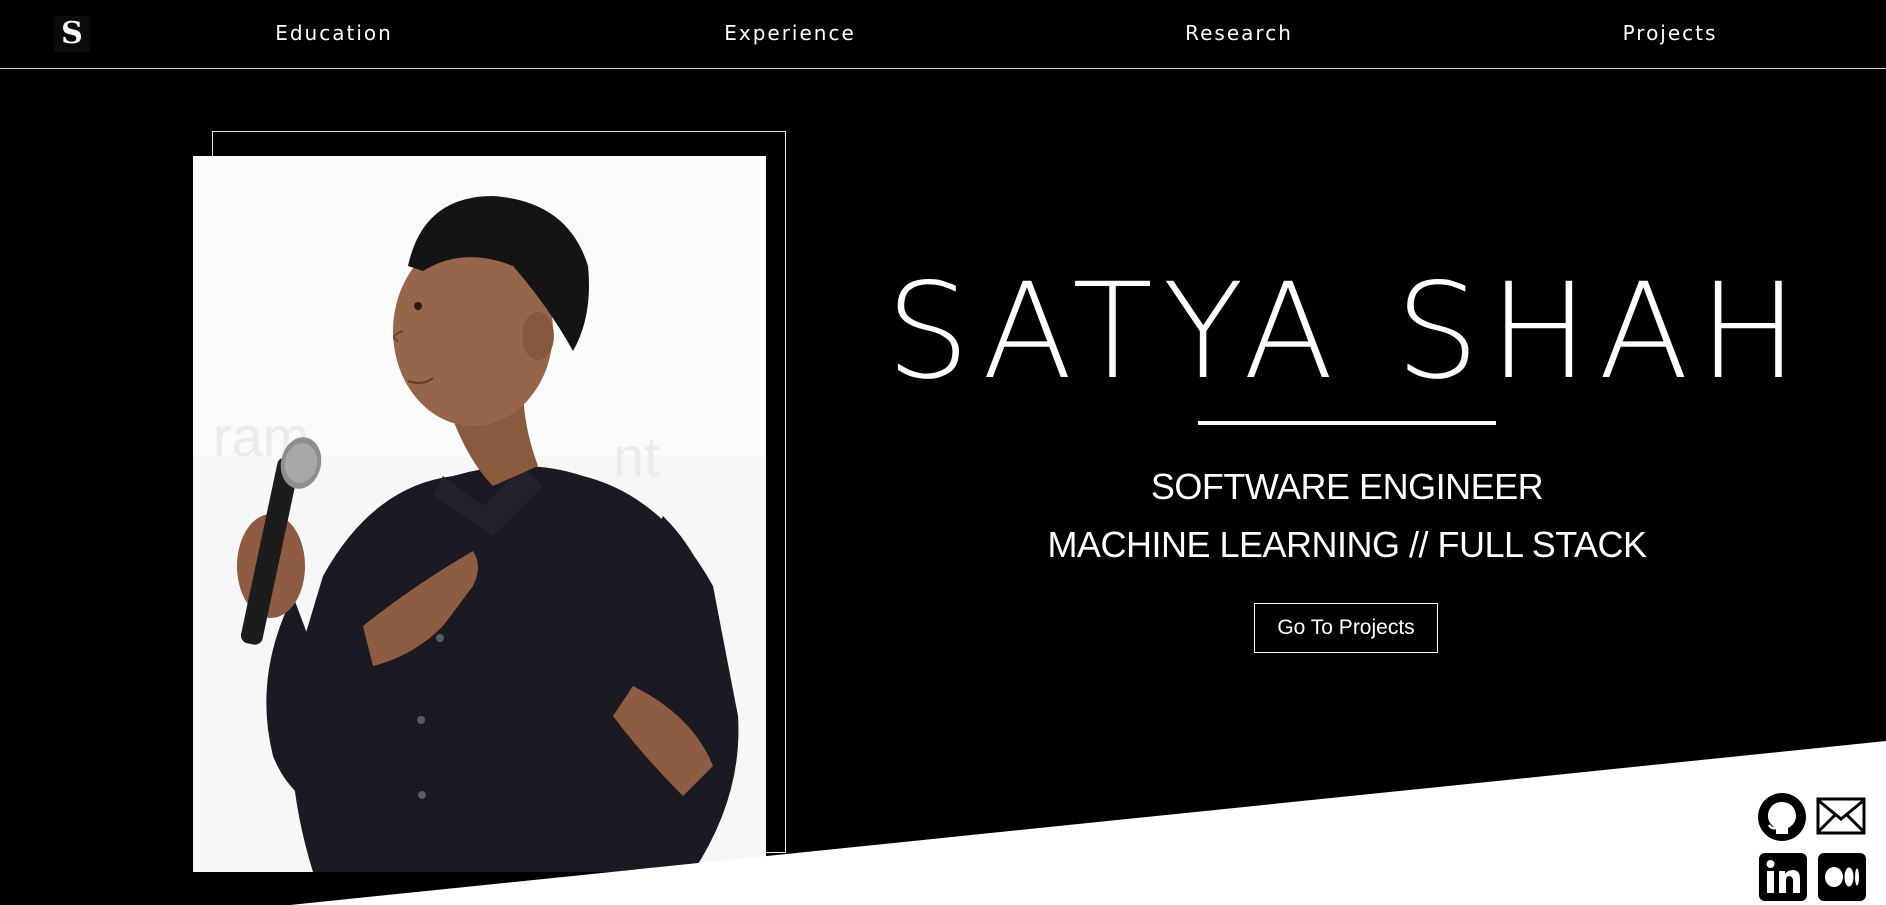 Image resolution: width=1886 pixels, height=905 pixels. What do you see at coordinates (1782, 817) in the screenshot?
I see `github-icon` at bounding box center [1782, 817].